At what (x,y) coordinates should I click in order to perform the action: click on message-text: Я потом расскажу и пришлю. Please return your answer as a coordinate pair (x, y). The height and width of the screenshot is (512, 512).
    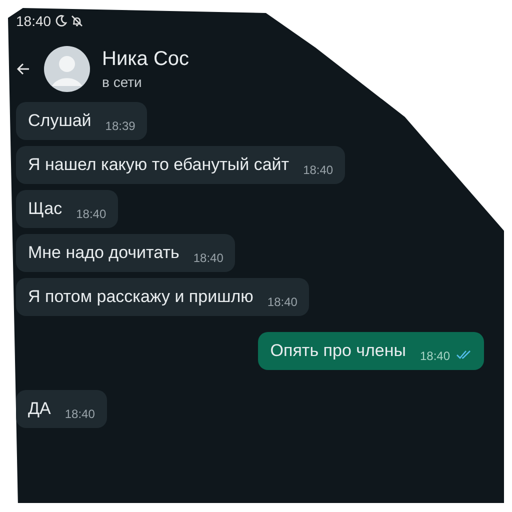
    Looking at the image, I should click on (141, 297).